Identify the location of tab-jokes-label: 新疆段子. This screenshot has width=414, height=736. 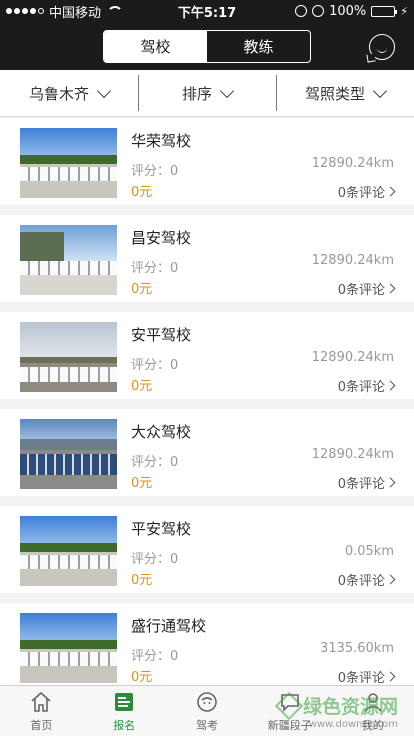
(289, 725).